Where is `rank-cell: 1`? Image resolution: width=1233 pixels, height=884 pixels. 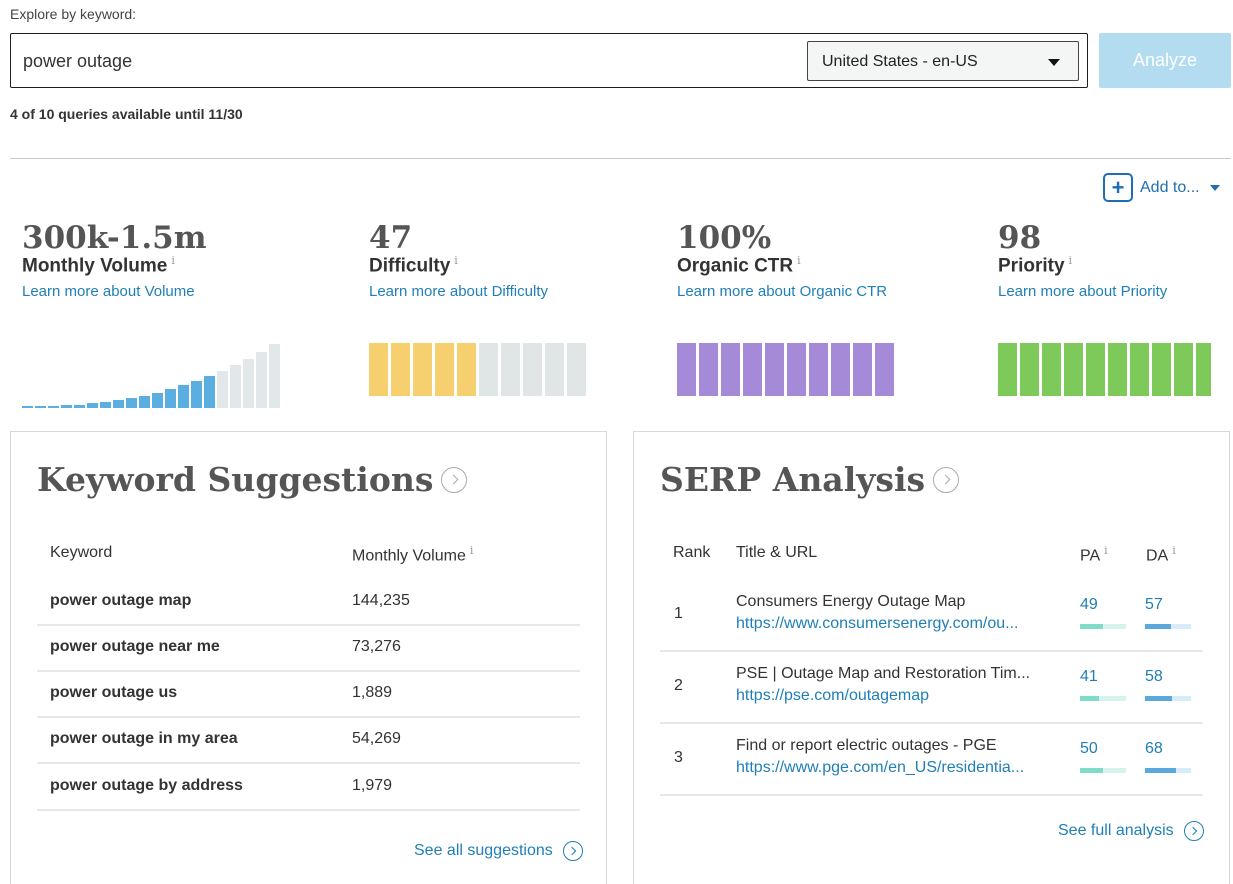
rank-cell: 1 is located at coordinates (678, 613).